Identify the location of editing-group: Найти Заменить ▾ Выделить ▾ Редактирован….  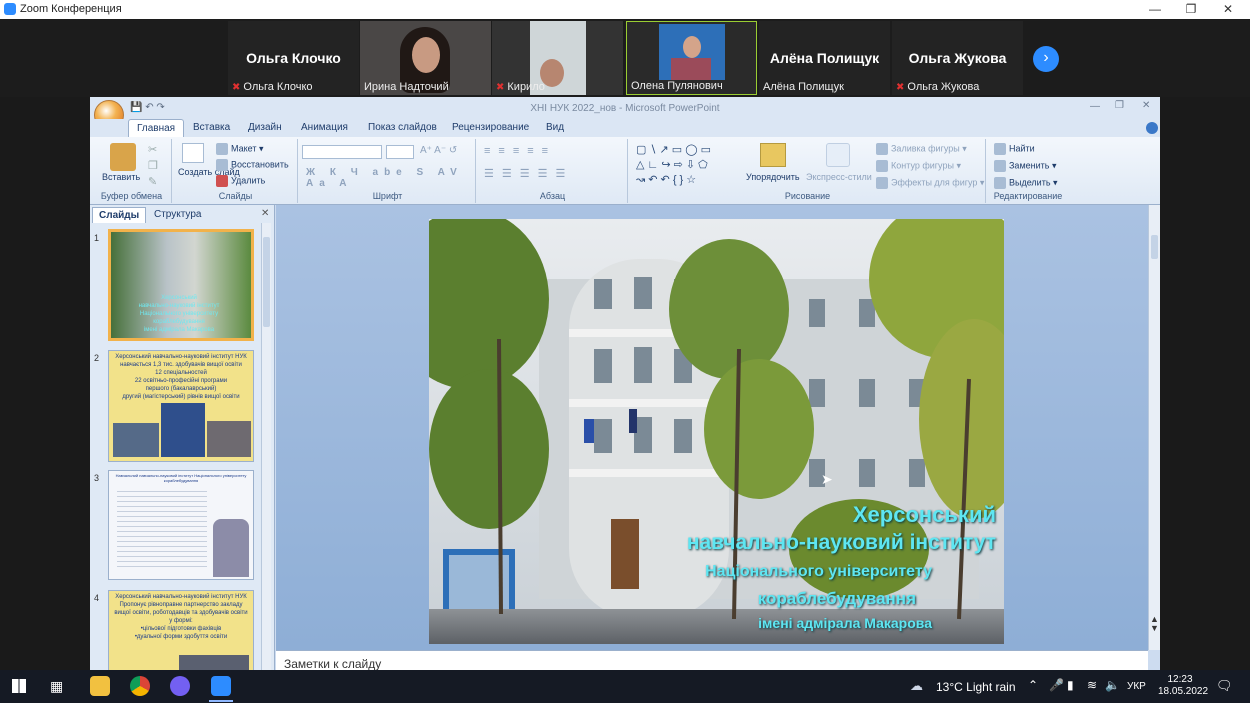
(1028, 171).